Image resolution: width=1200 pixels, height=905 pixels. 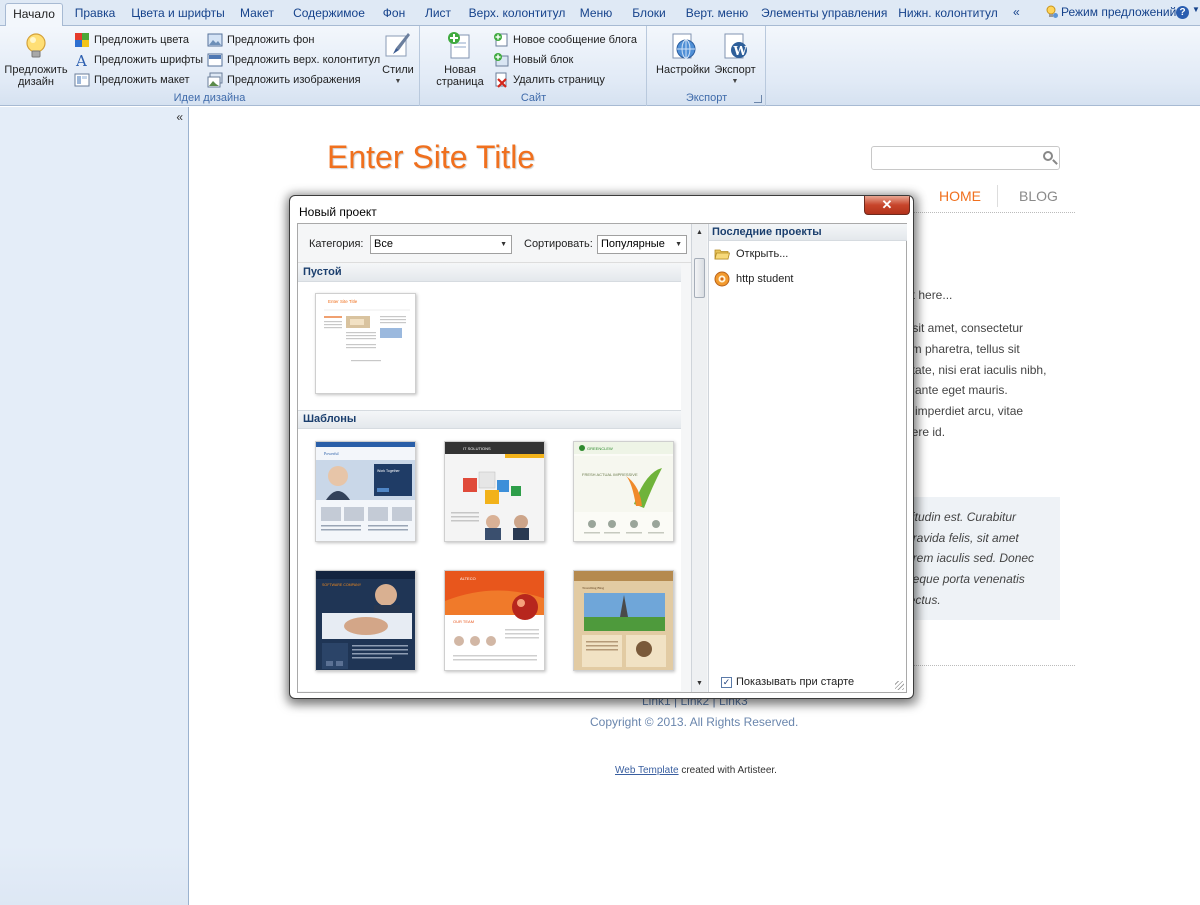 I want to click on new-block-button: Новый блок, so click(x=533, y=60).